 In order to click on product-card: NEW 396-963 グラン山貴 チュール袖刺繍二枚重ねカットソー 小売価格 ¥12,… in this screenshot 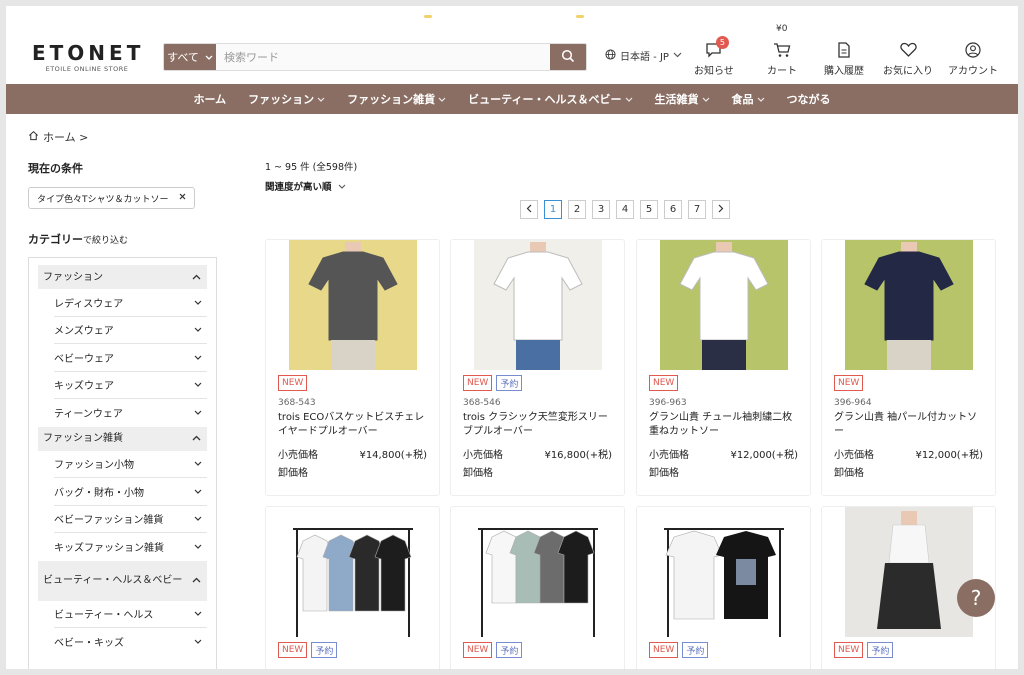, I will do `click(723, 367)`.